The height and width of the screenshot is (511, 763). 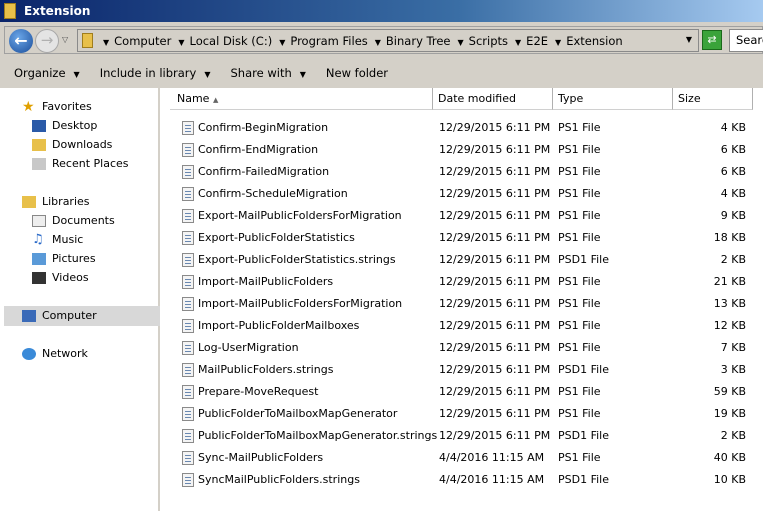 I want to click on file-size: 3 KB, so click(x=733, y=369).